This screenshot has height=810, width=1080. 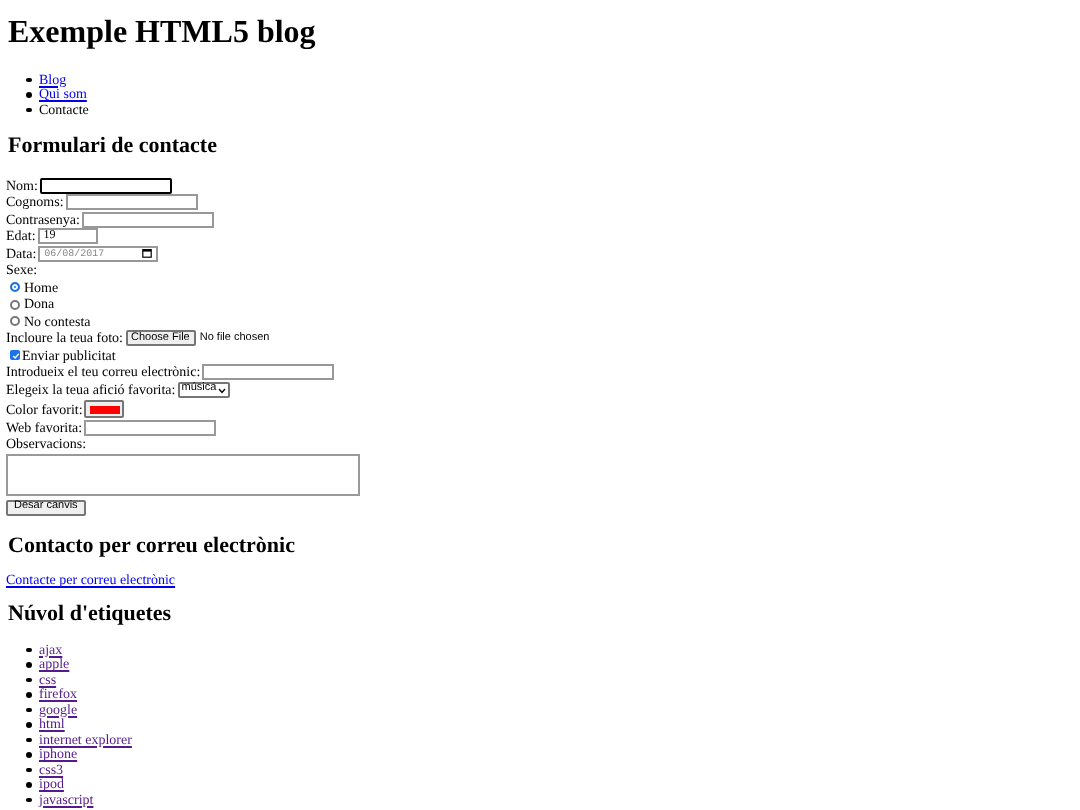 I want to click on calendar-icon, so click(x=147, y=253).